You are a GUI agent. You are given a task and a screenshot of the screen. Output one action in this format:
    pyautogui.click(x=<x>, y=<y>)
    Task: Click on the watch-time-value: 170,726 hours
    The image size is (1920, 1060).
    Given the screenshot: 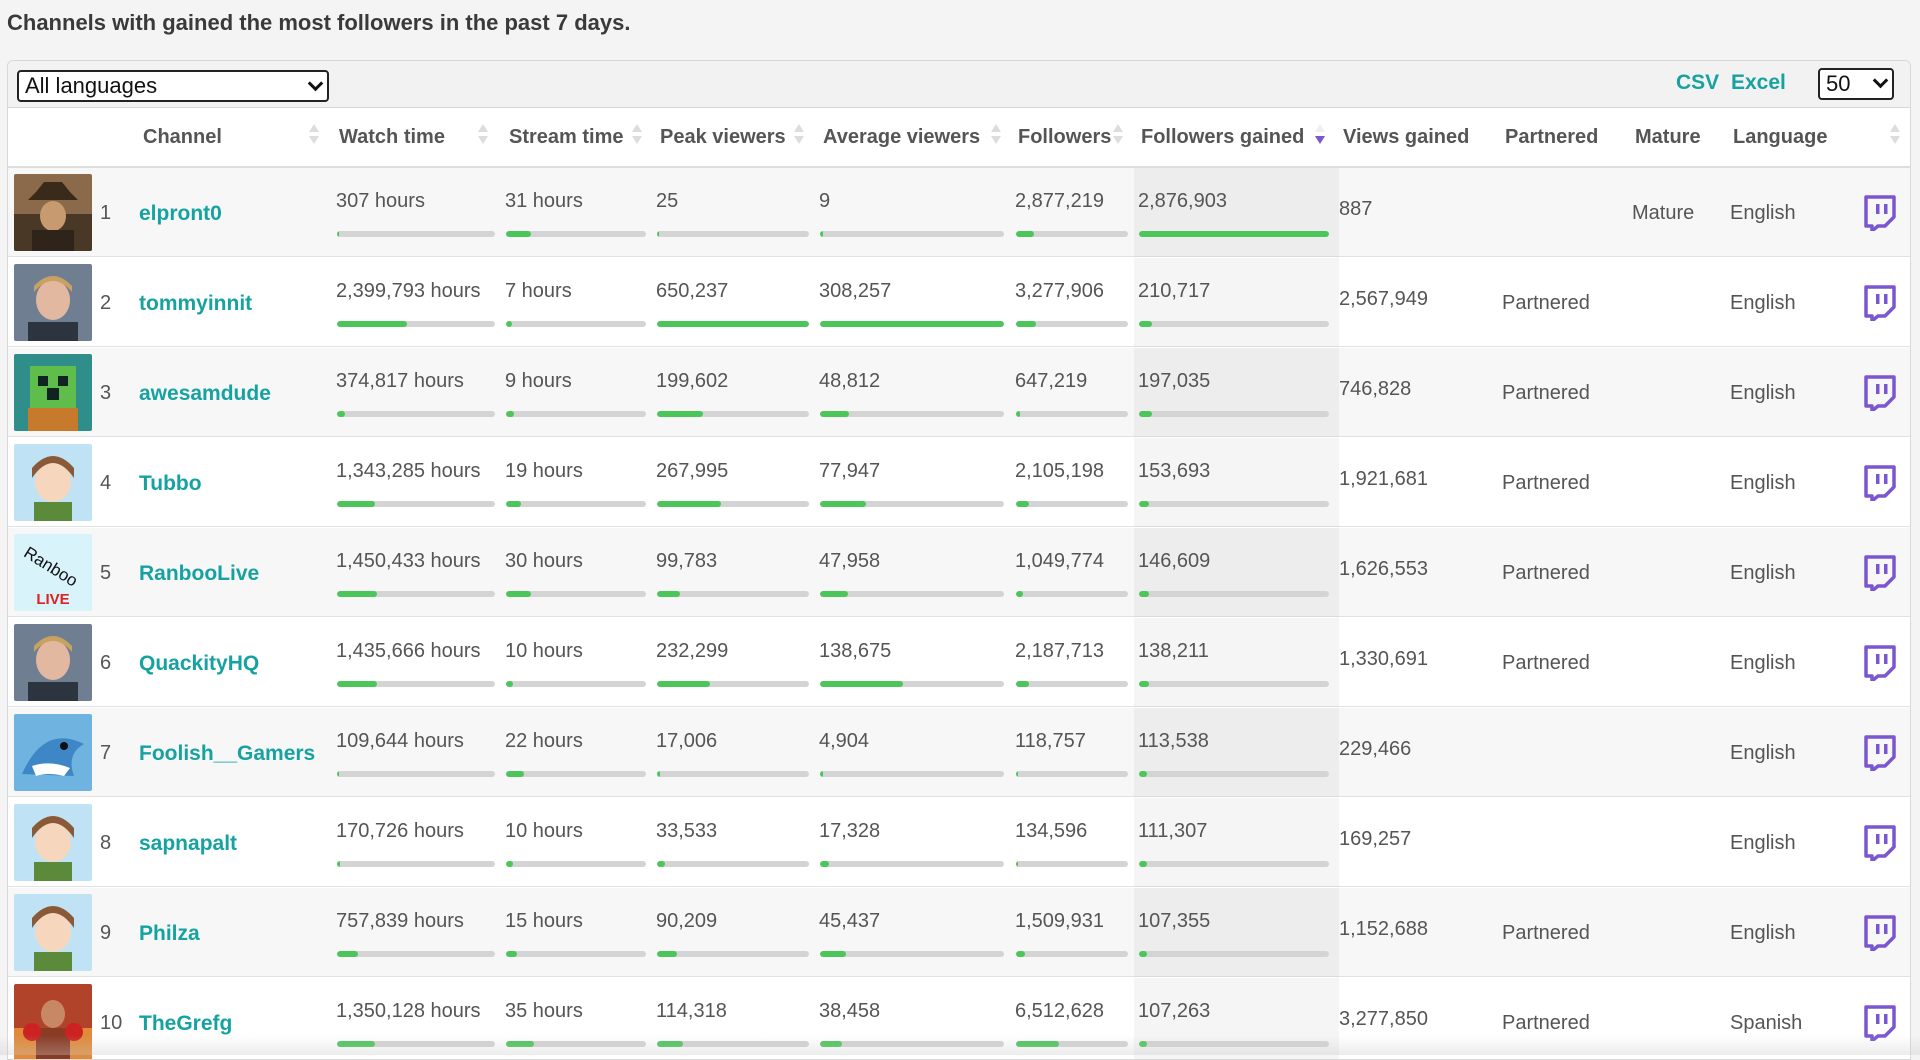 What is the action you would take?
    pyautogui.click(x=400, y=831)
    